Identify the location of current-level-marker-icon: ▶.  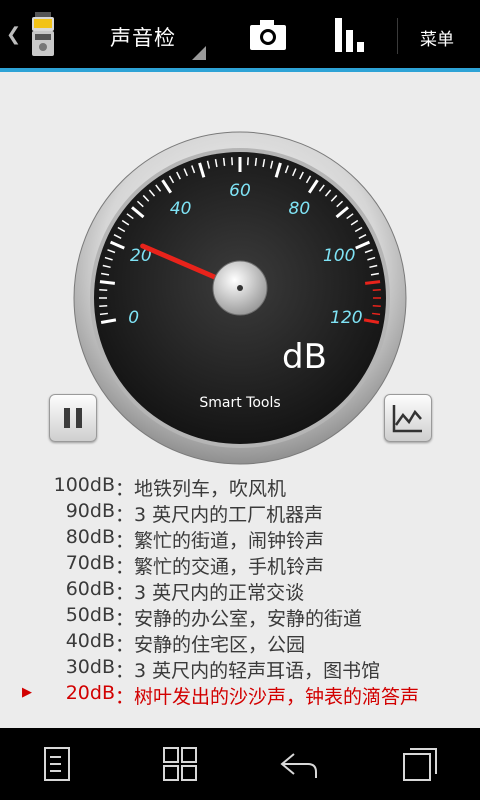
(27, 692).